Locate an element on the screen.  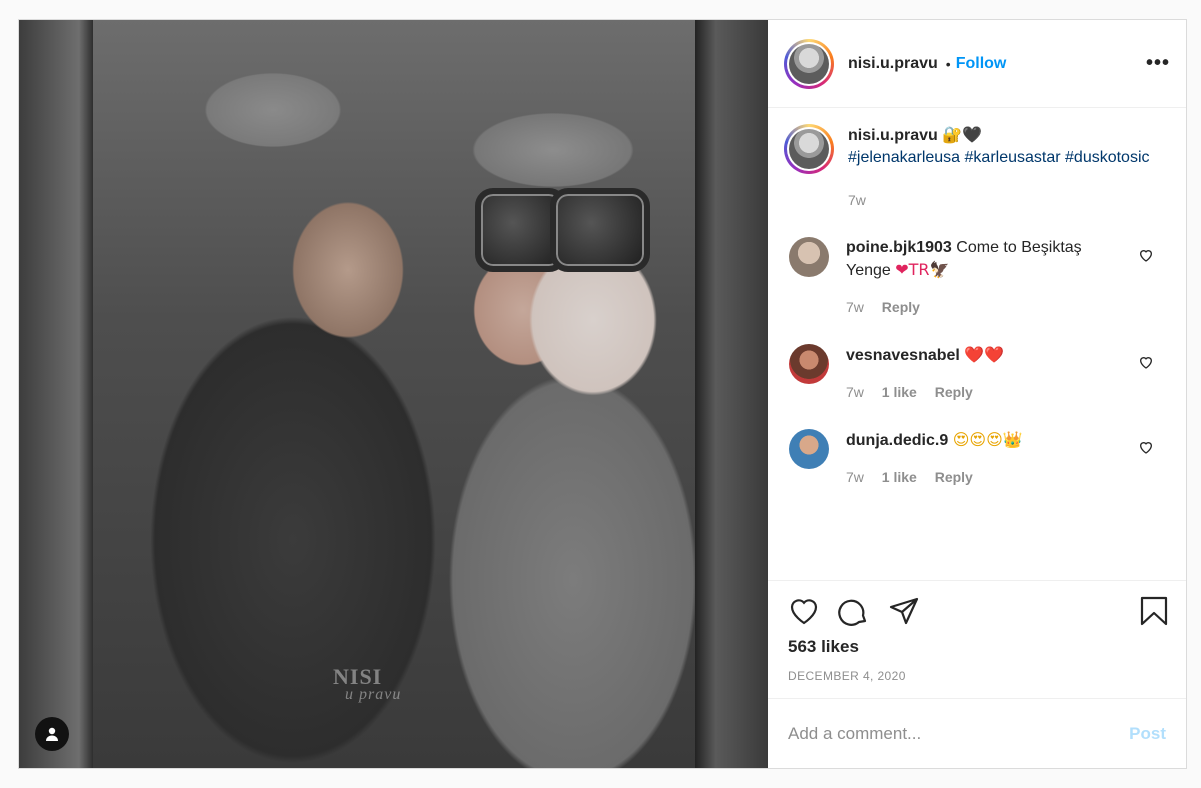
more-options-icon: ••• is located at coordinates (1158, 63).